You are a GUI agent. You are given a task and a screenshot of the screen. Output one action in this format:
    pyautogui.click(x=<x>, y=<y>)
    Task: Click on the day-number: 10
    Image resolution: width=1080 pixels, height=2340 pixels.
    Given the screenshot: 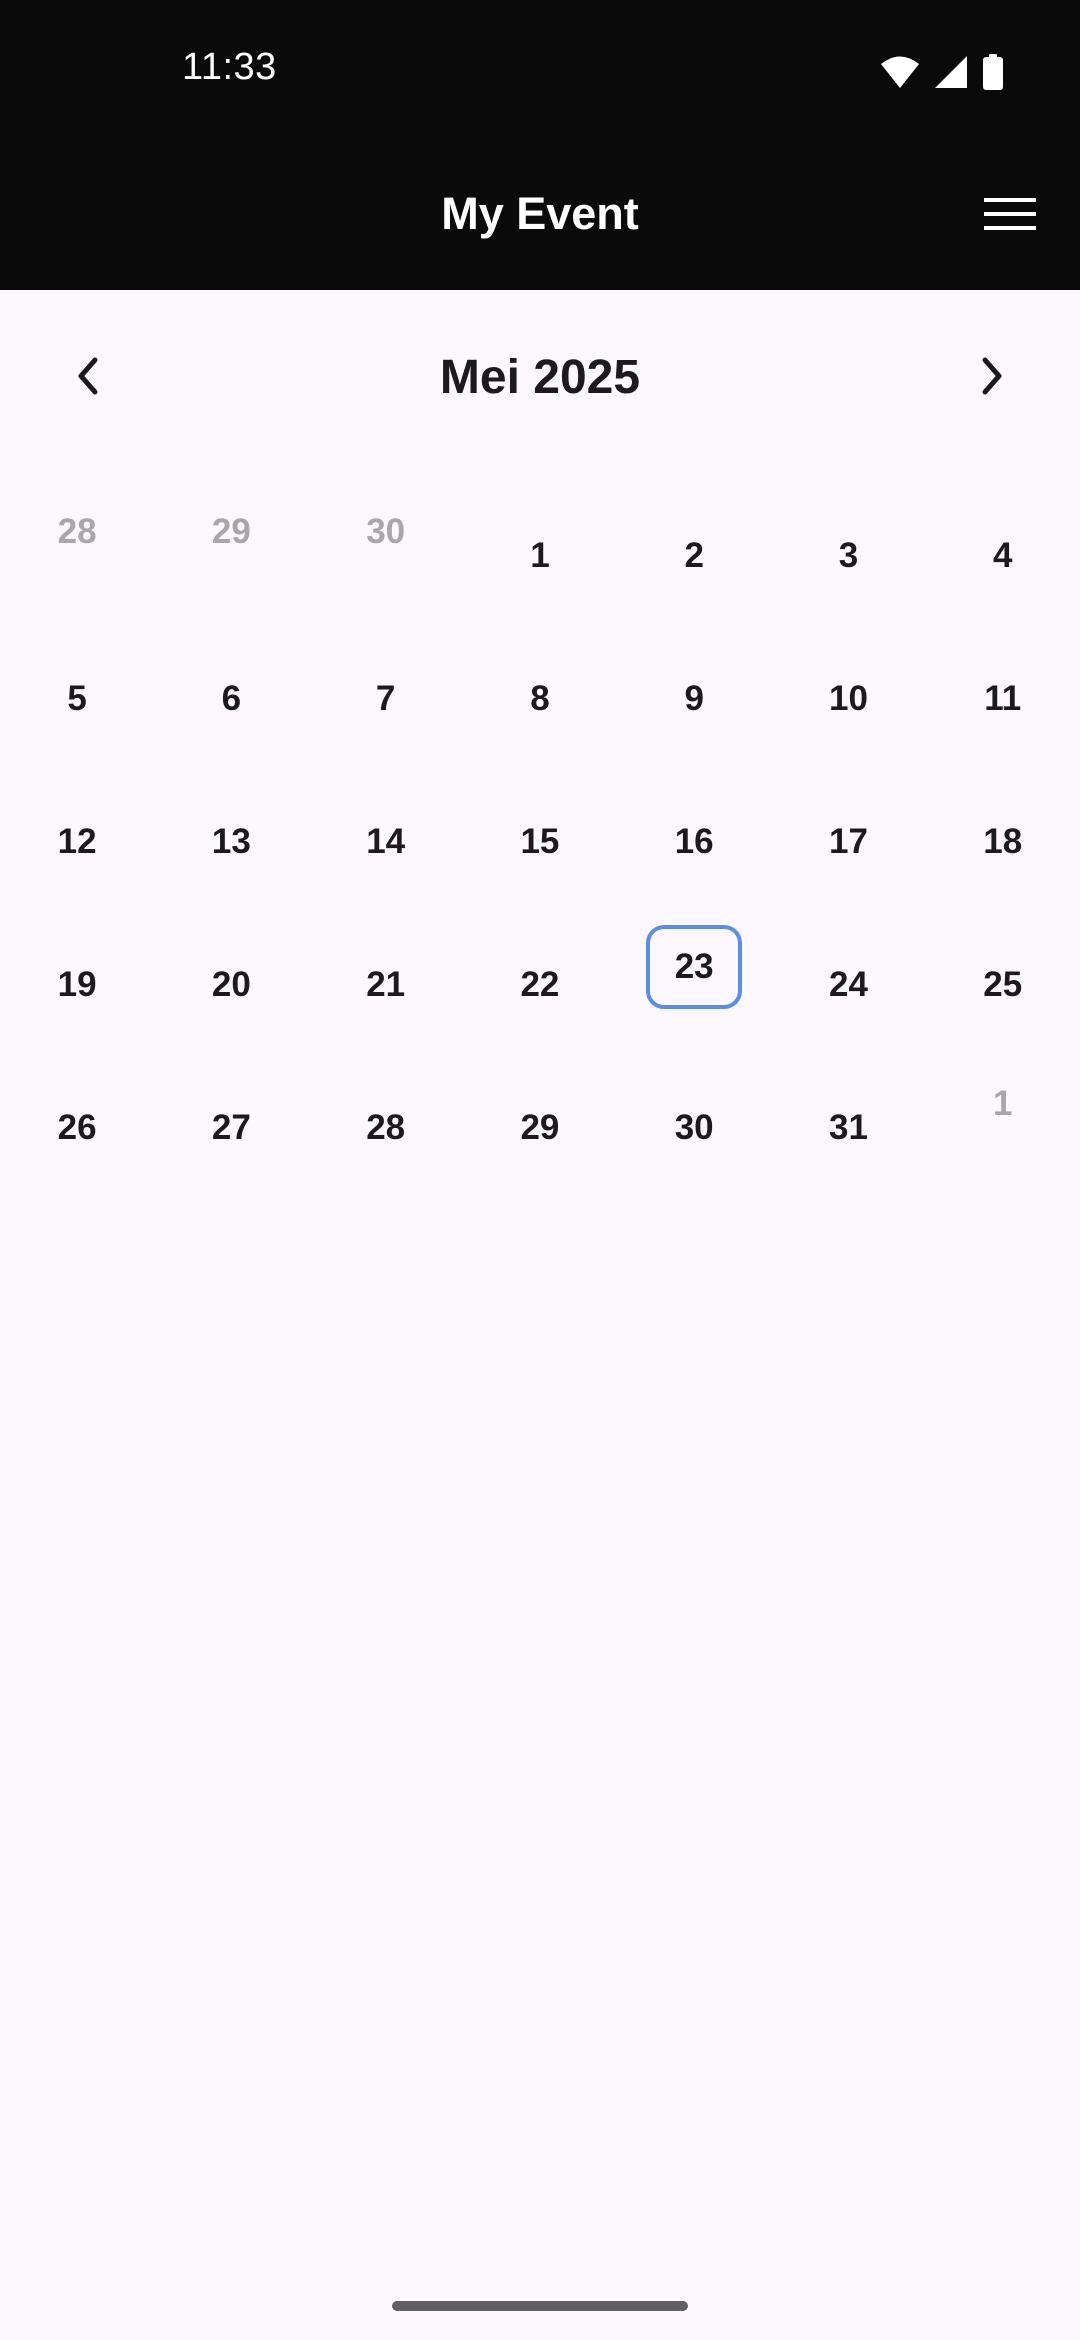 What is the action you would take?
    pyautogui.click(x=848, y=698)
    